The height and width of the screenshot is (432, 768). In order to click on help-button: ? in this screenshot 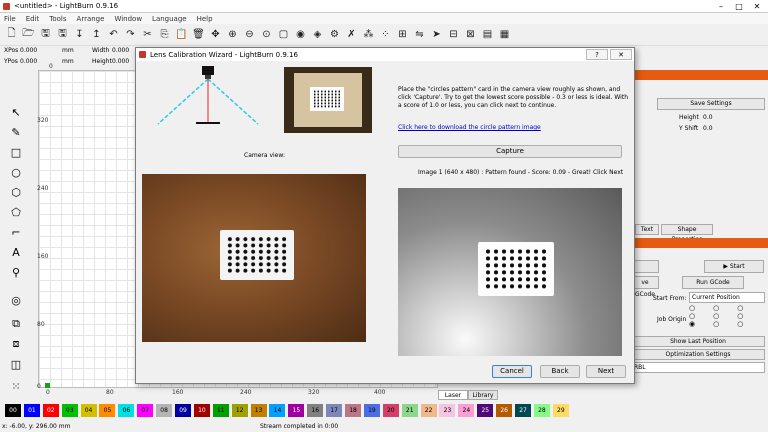, I will do `click(597, 54)`.